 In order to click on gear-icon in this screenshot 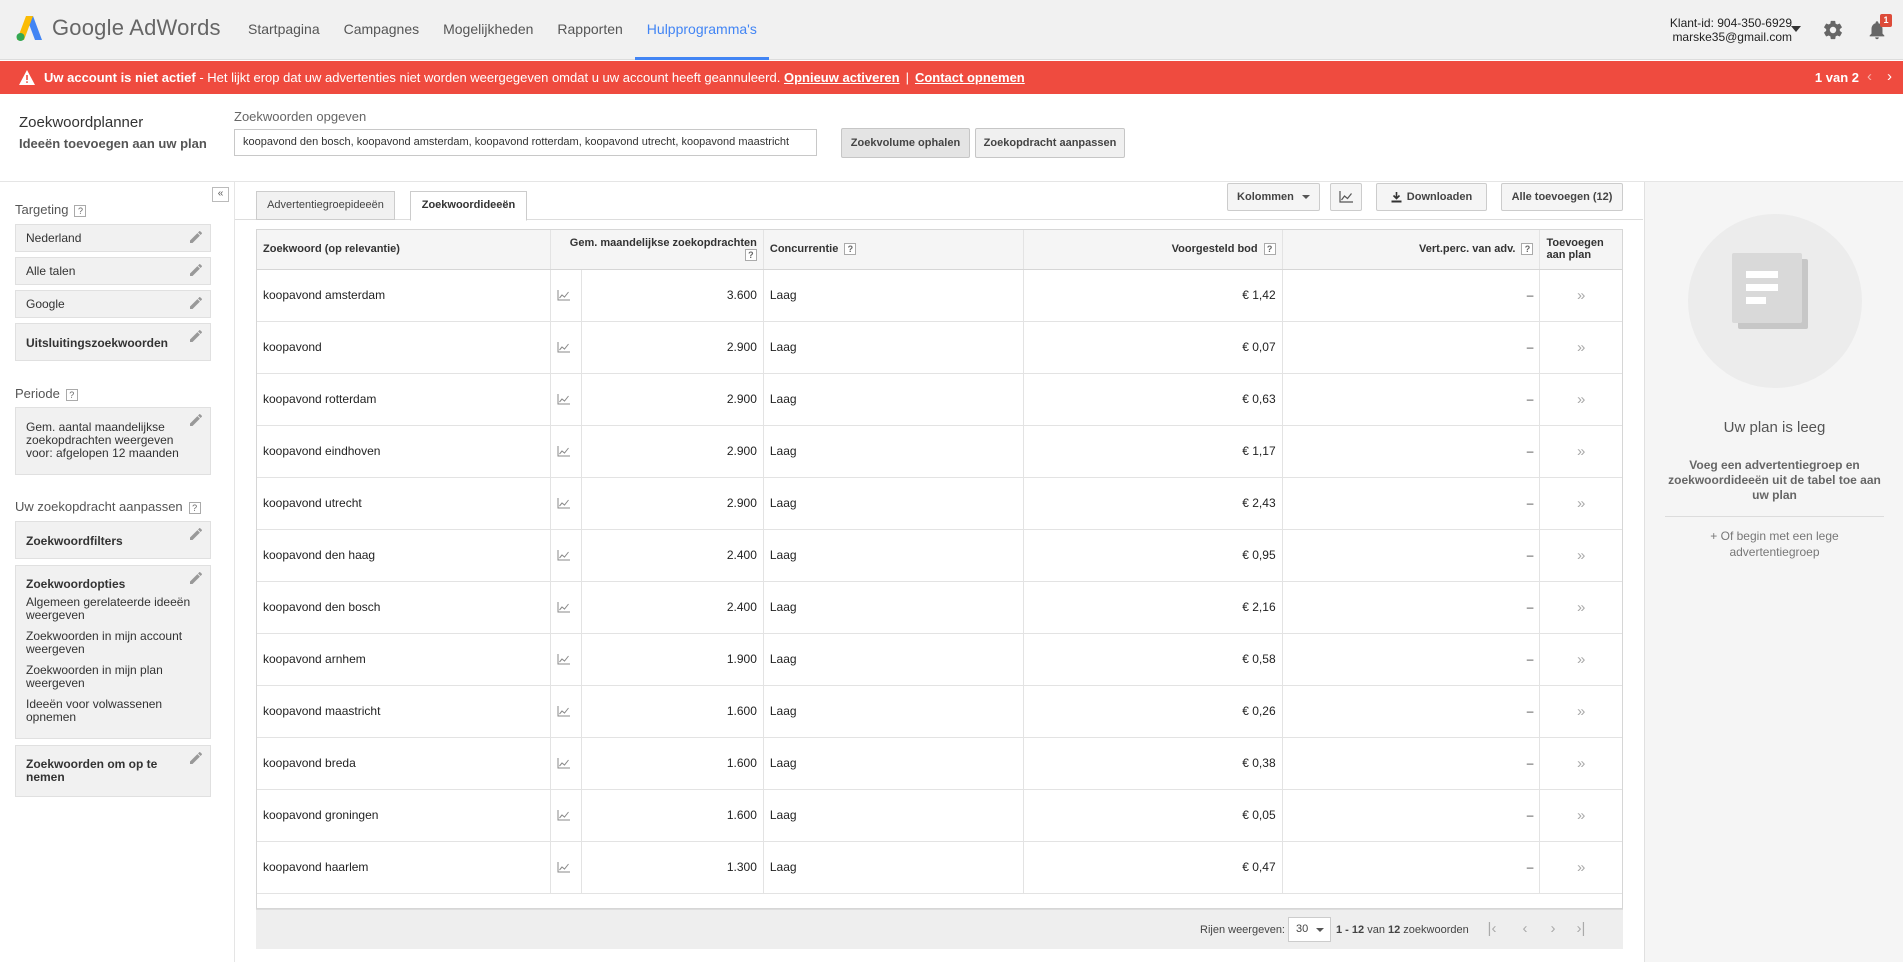, I will do `click(1833, 30)`.